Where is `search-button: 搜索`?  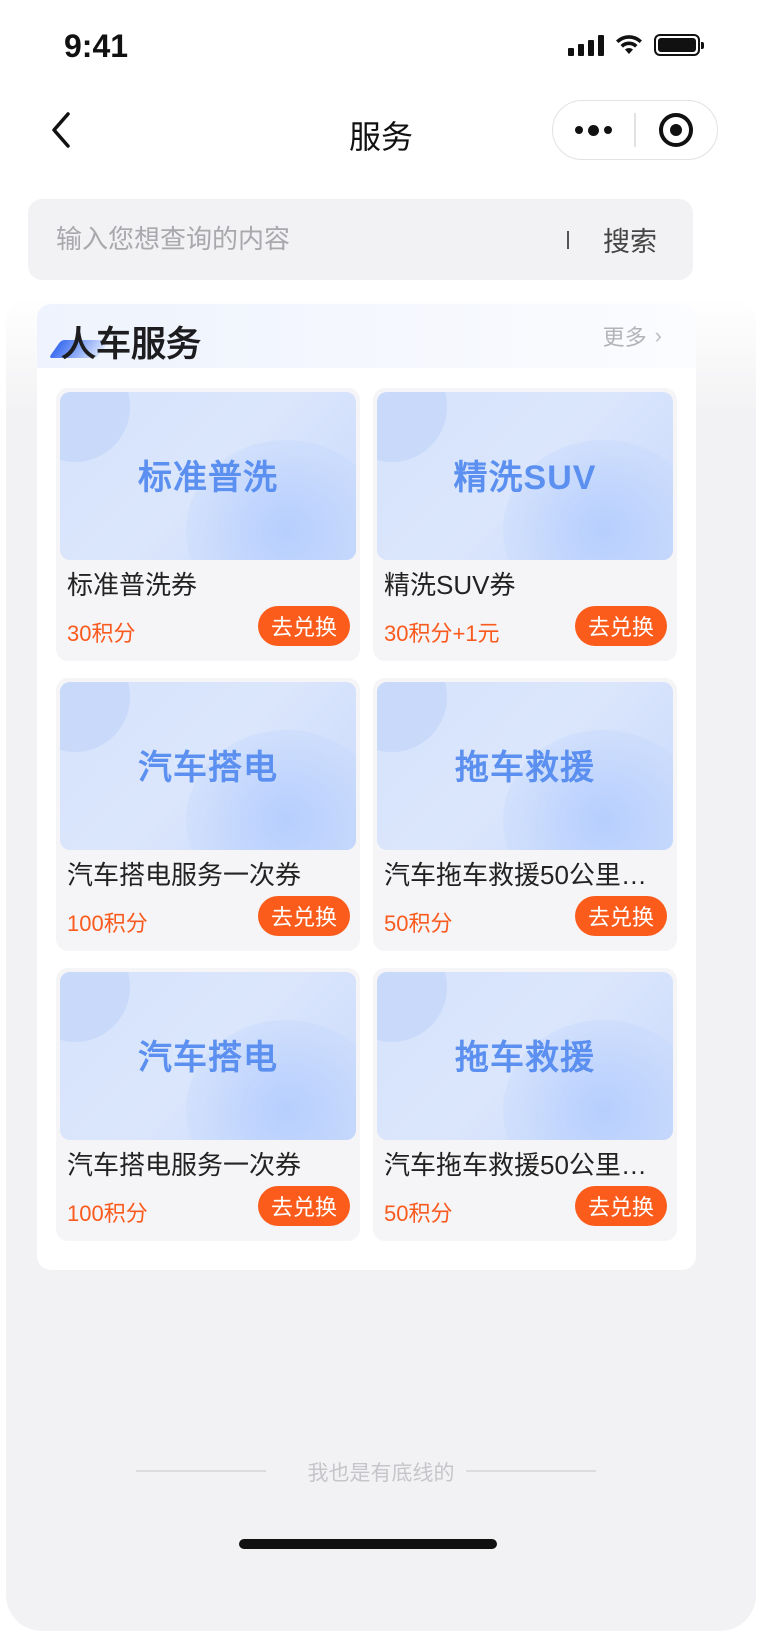
search-button: 搜索 is located at coordinates (630, 239).